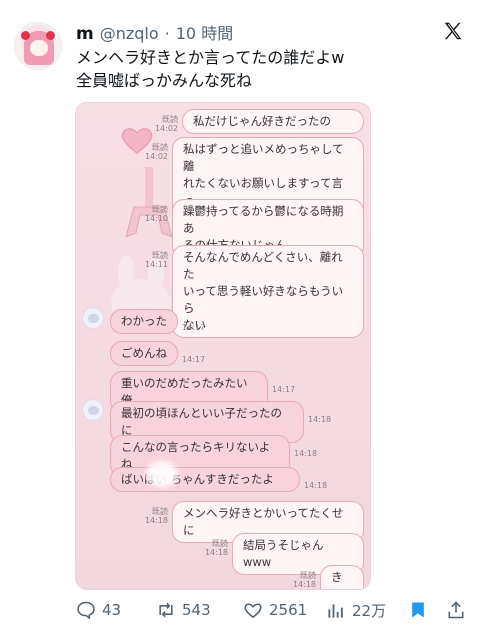 The image size is (480, 635). Describe the element at coordinates (253, 32) in the screenshot. I see `post-header: m @nzqlo · 10 時間` at that location.